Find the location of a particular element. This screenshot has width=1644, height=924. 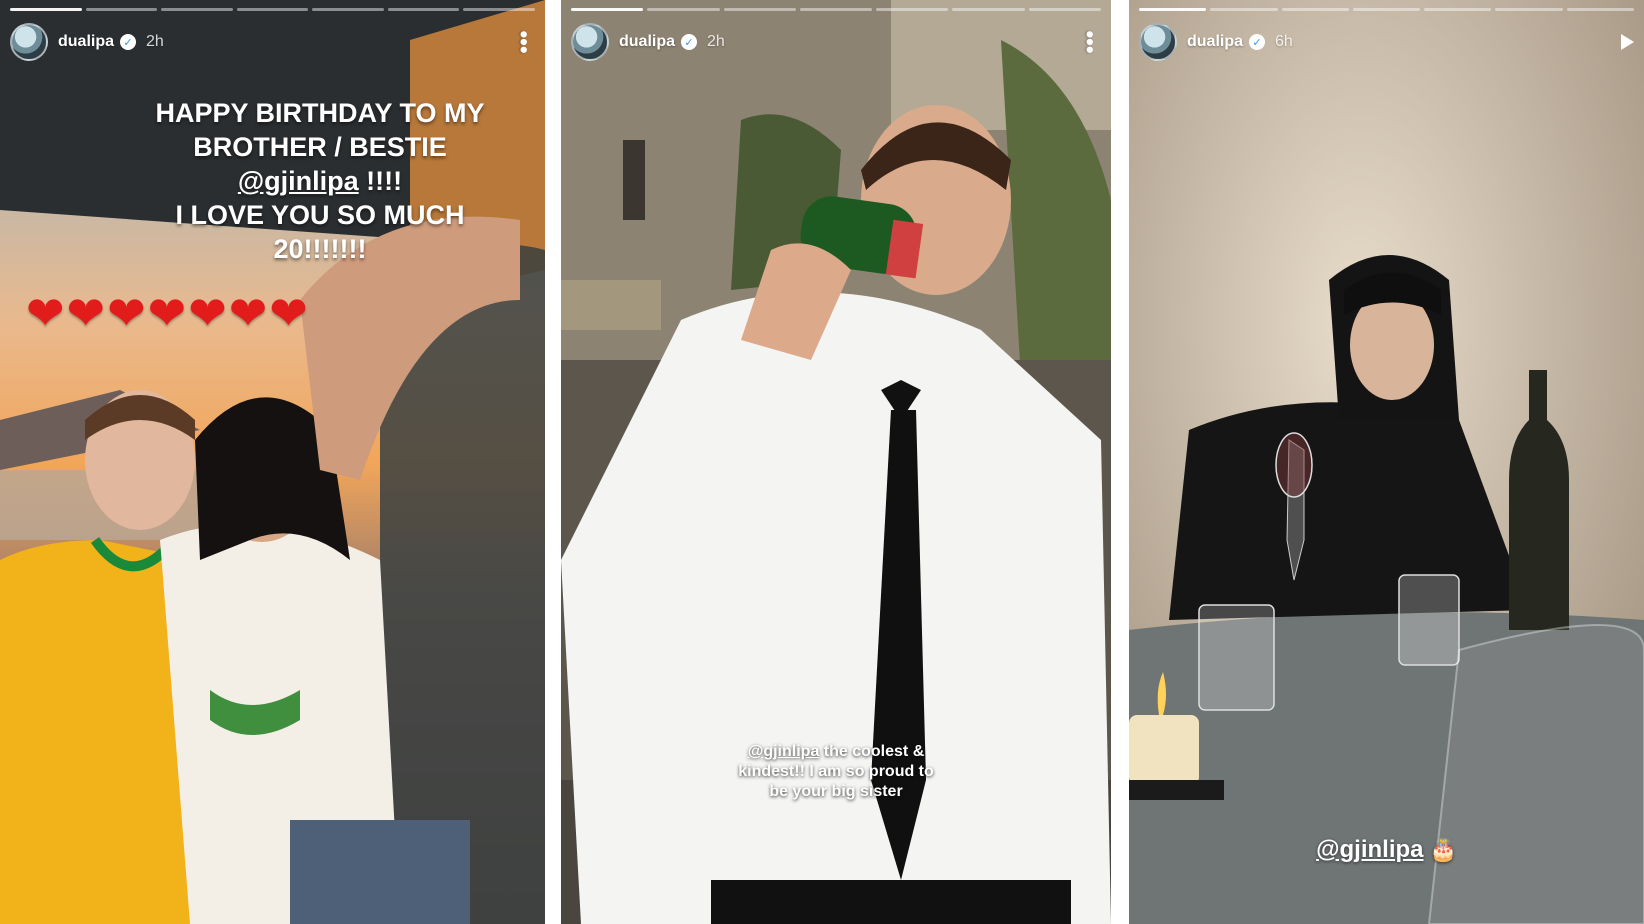

story-3-caption: @gjinlipa 🎂 is located at coordinates (1386, 850).